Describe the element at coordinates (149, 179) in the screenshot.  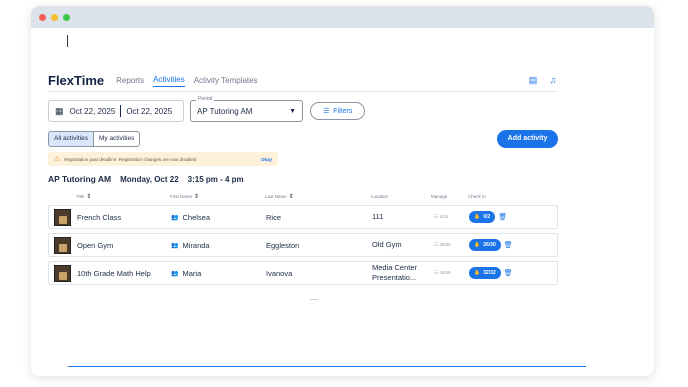
I see `heading-date: Monday, Oct 22` at that location.